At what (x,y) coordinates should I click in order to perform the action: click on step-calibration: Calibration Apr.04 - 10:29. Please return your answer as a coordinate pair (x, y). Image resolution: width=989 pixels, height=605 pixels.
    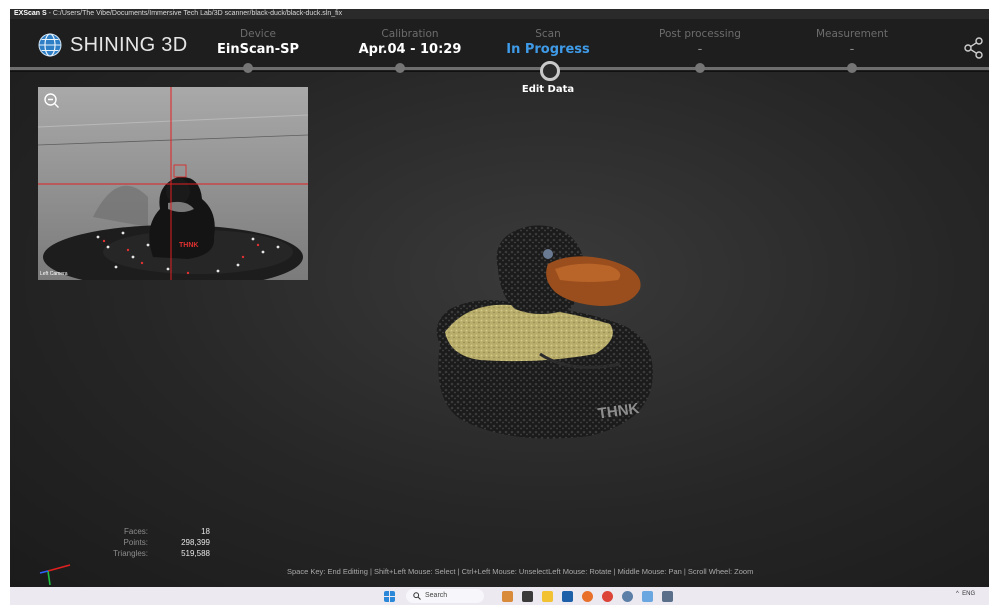
    Looking at the image, I should click on (410, 43).